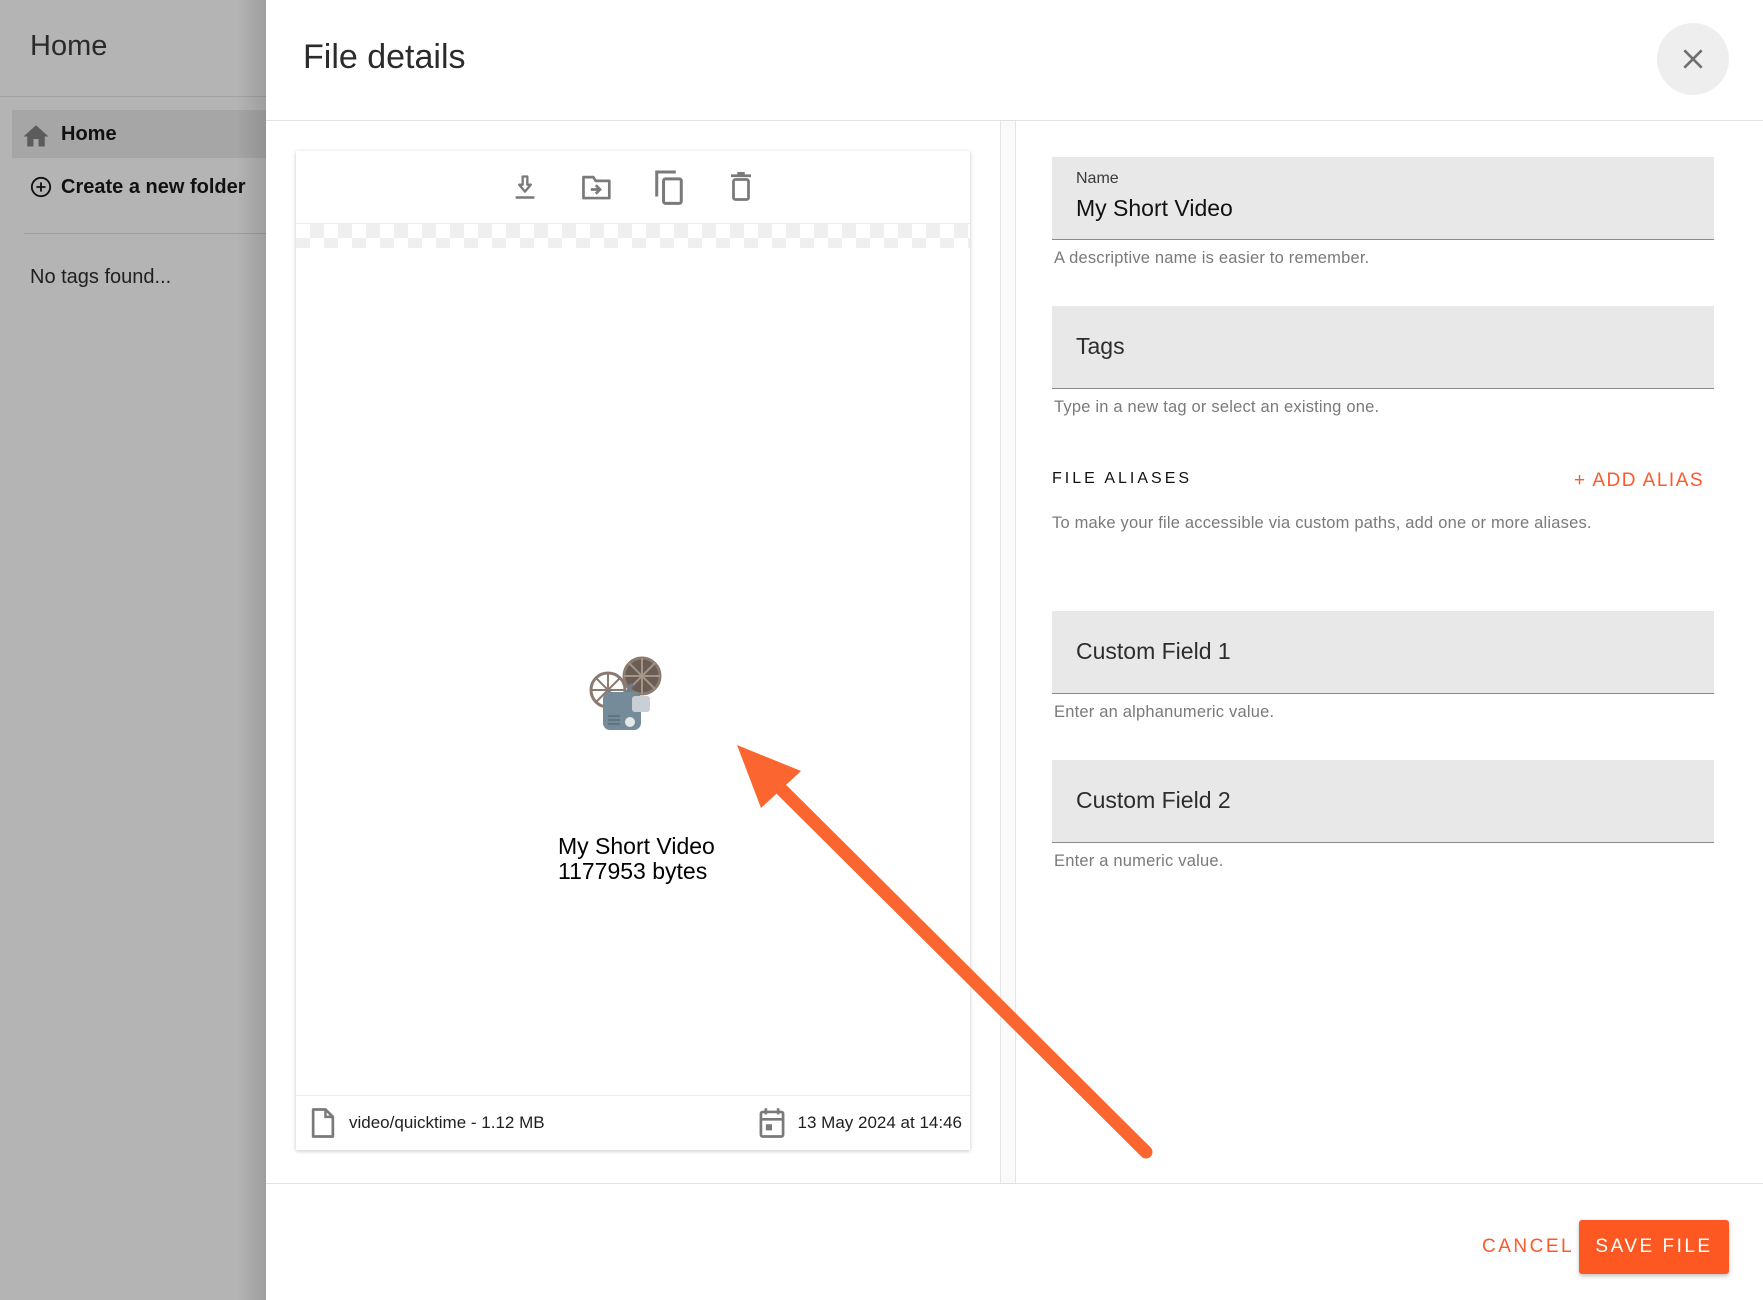  Describe the element at coordinates (447, 1122) in the screenshot. I see `mime-and-size: video/quicktime - 1.12 MB` at that location.